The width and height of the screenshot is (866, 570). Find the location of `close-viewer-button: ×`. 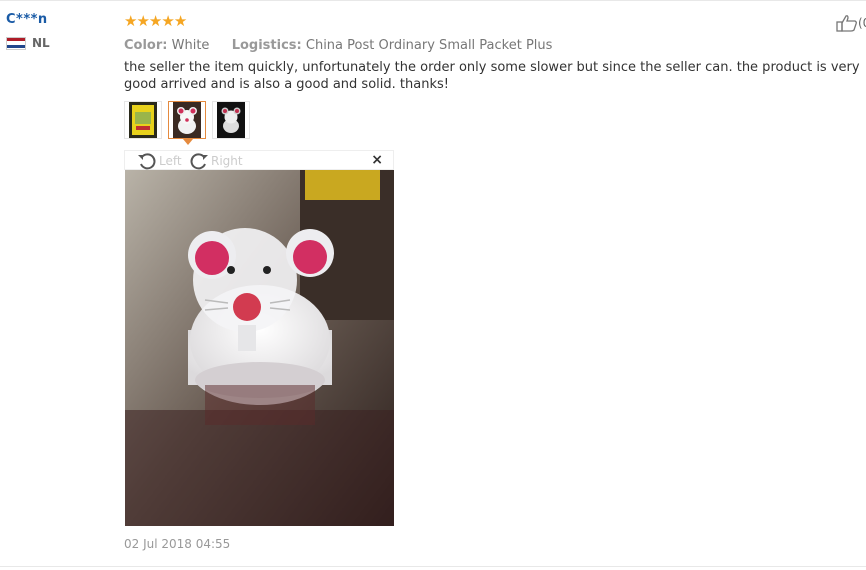

close-viewer-button: × is located at coordinates (377, 160).